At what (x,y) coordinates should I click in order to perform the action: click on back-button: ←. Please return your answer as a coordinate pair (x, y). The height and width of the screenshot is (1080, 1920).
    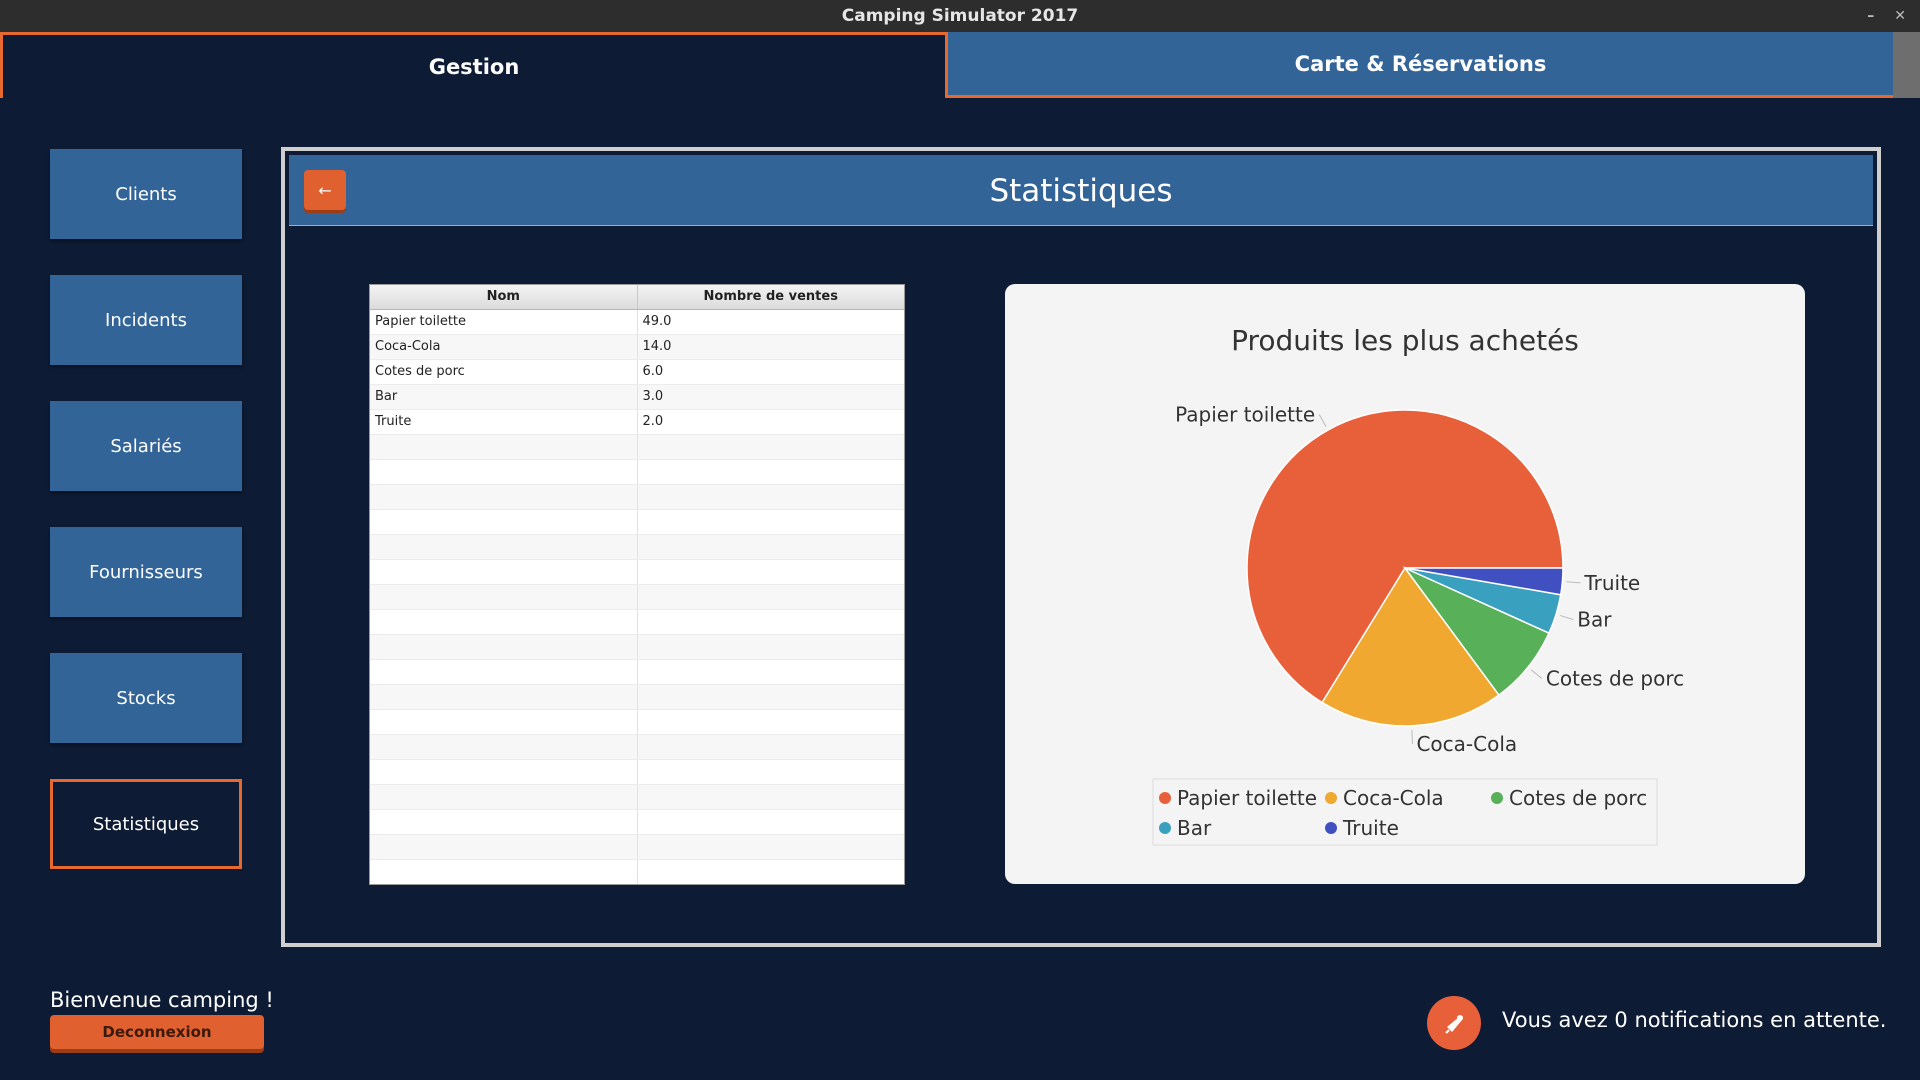
    Looking at the image, I should click on (325, 190).